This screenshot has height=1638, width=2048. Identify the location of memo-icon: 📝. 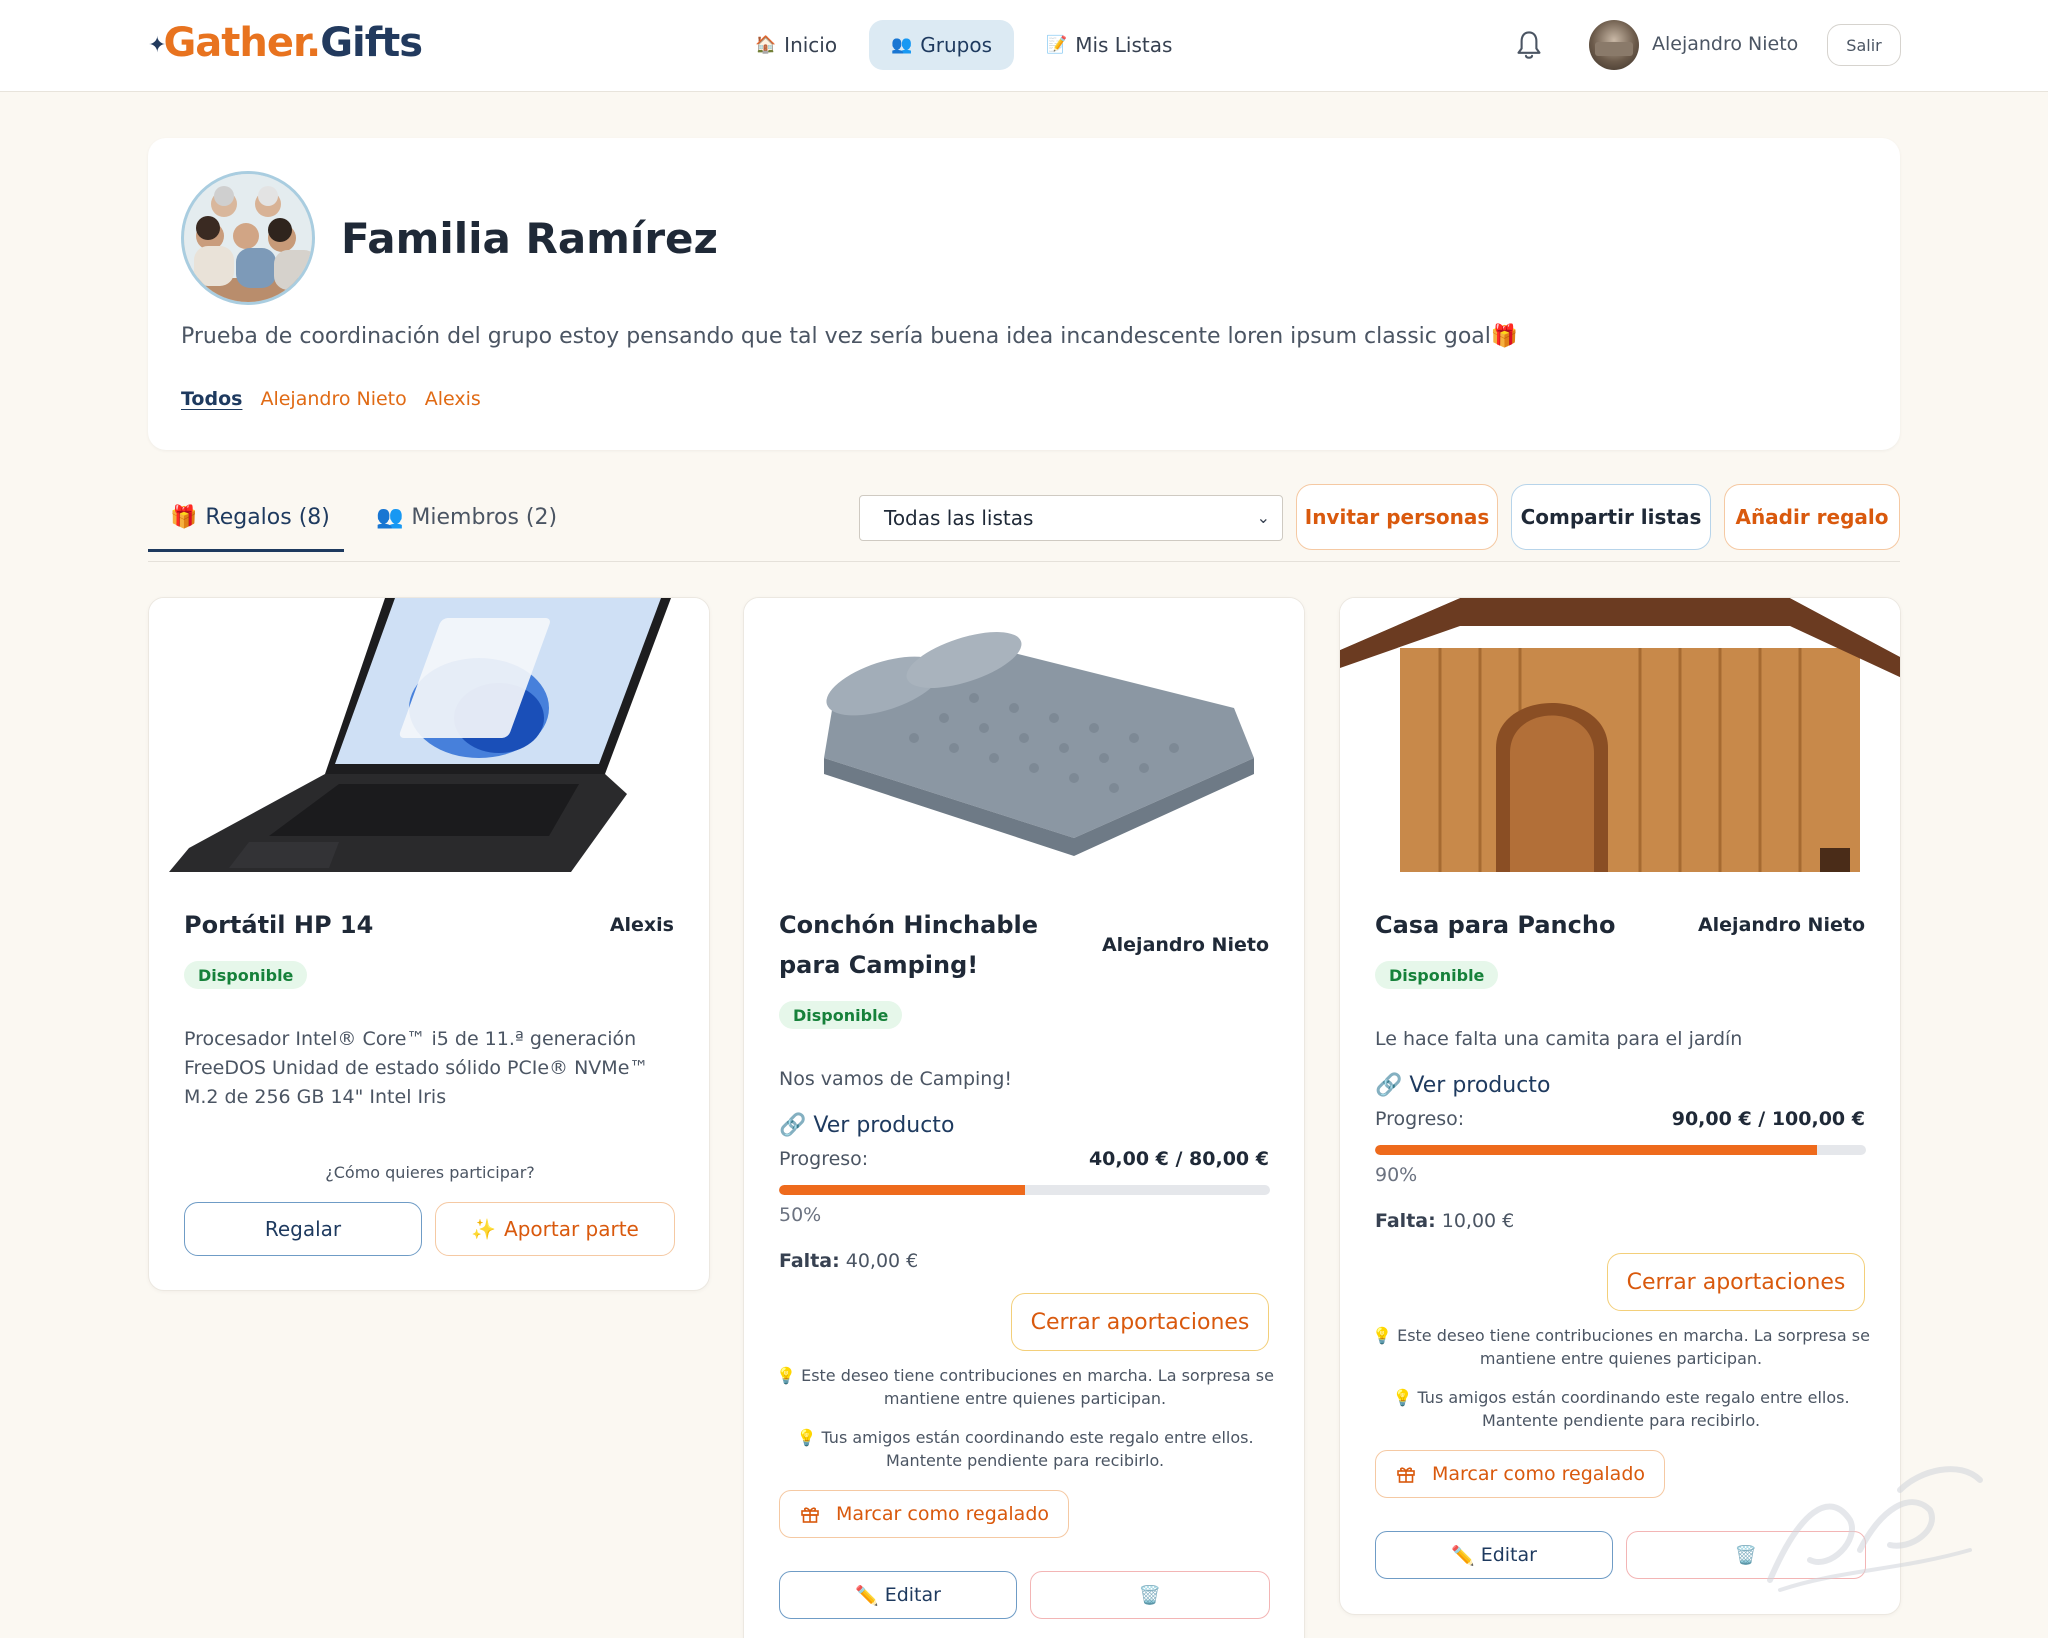
(1057, 45).